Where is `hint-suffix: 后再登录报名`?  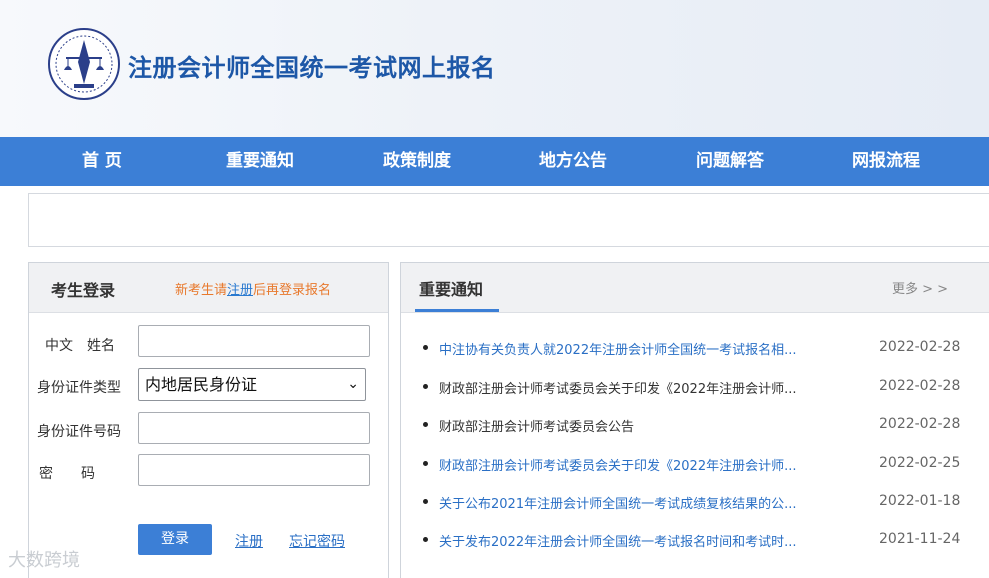
hint-suffix: 后再登录报名 is located at coordinates (292, 290).